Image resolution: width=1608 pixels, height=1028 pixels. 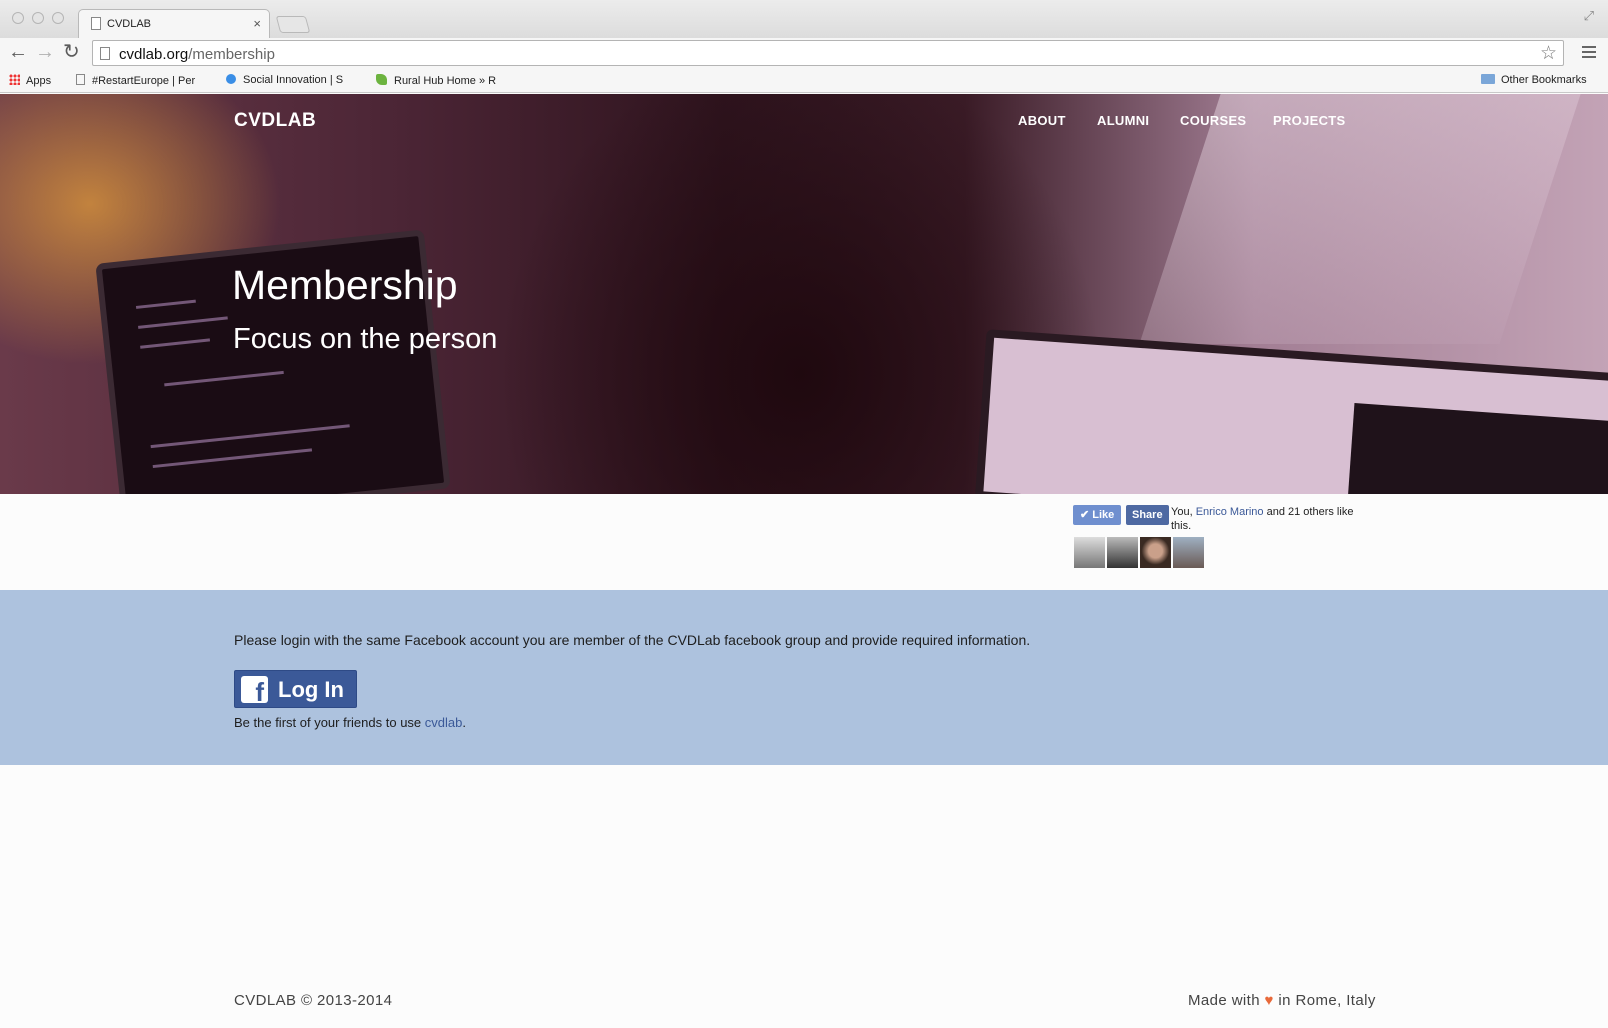 What do you see at coordinates (1123, 120) in the screenshot?
I see `nav-alumni: ALUMNI` at bounding box center [1123, 120].